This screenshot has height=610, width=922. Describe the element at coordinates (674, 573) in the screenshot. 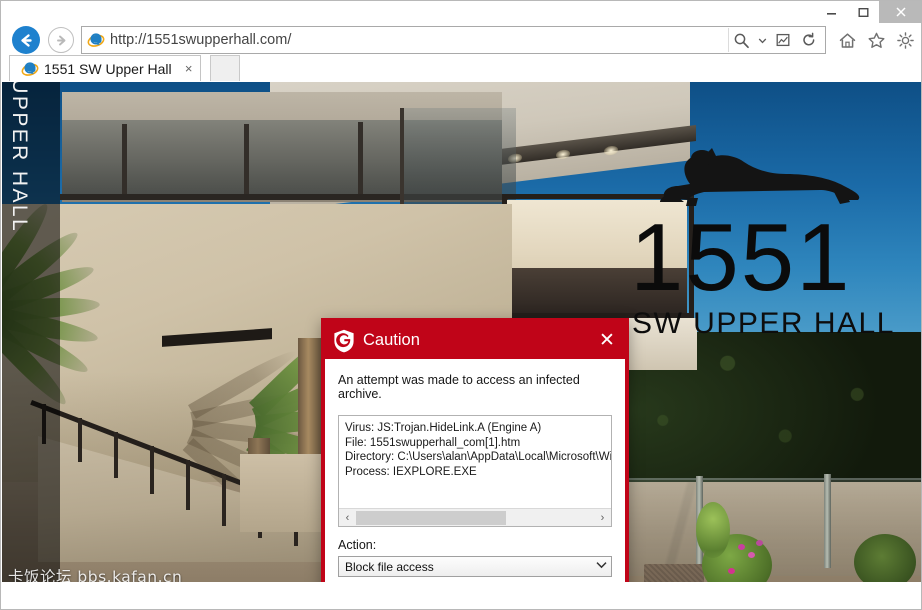

I see `wicker-planter` at that location.